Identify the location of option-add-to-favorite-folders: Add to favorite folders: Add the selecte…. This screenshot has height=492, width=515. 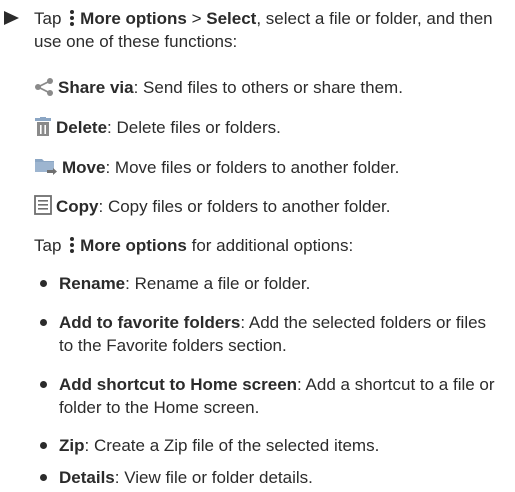
(269, 334).